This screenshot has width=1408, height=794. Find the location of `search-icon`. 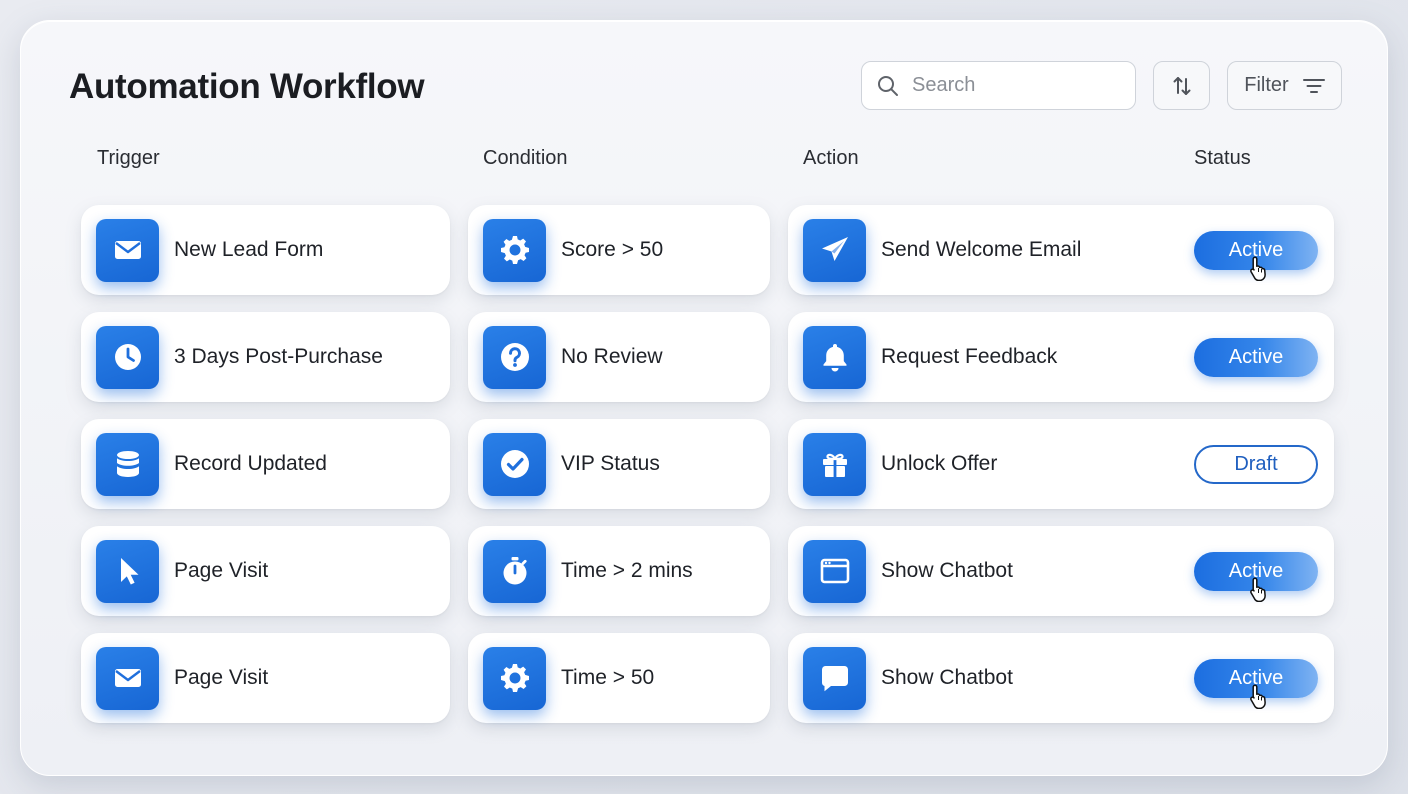

search-icon is located at coordinates (888, 85).